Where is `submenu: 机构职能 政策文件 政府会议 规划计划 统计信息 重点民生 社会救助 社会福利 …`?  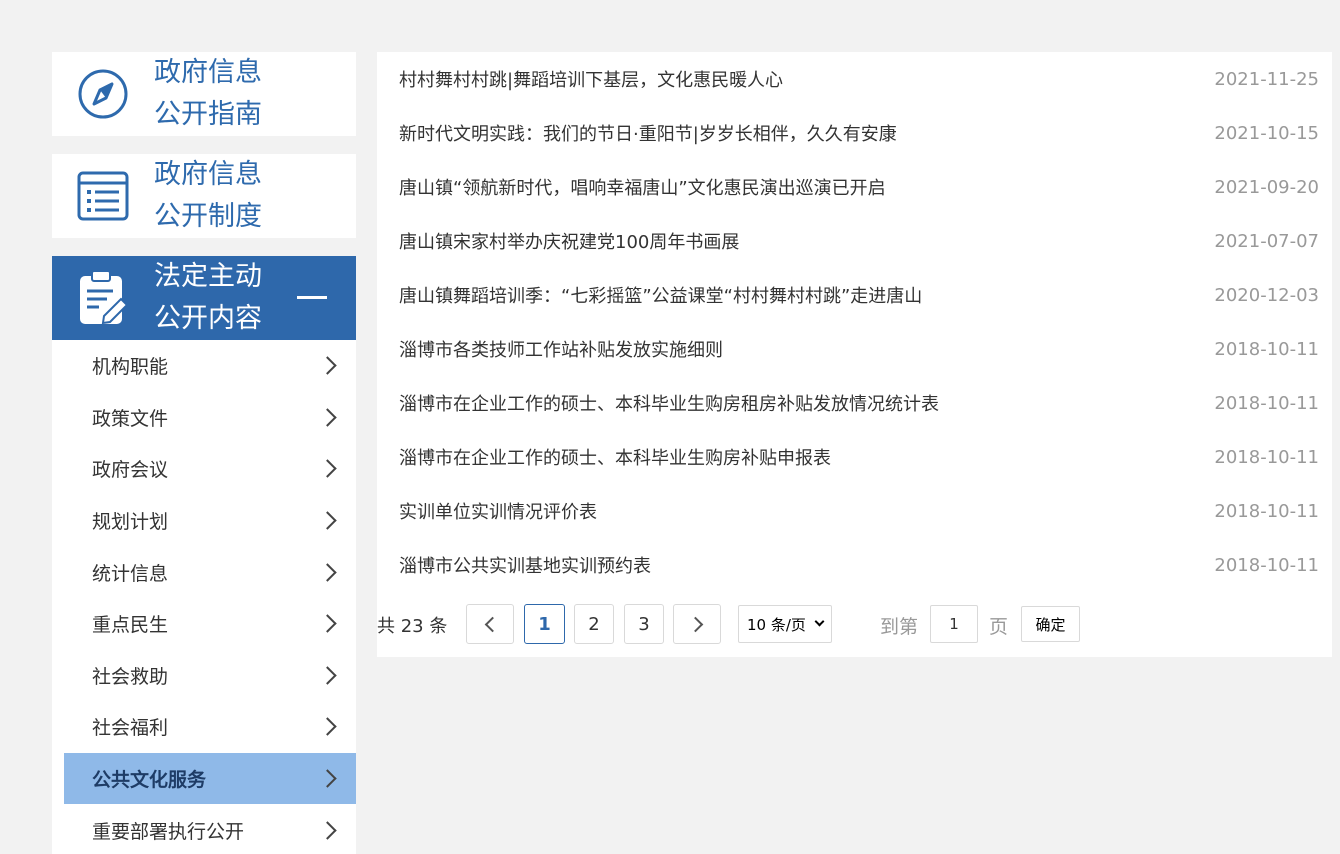
submenu: 机构职能 政策文件 政府会议 规划计划 统计信息 重点民生 社会救助 社会福利 … is located at coordinates (204, 597).